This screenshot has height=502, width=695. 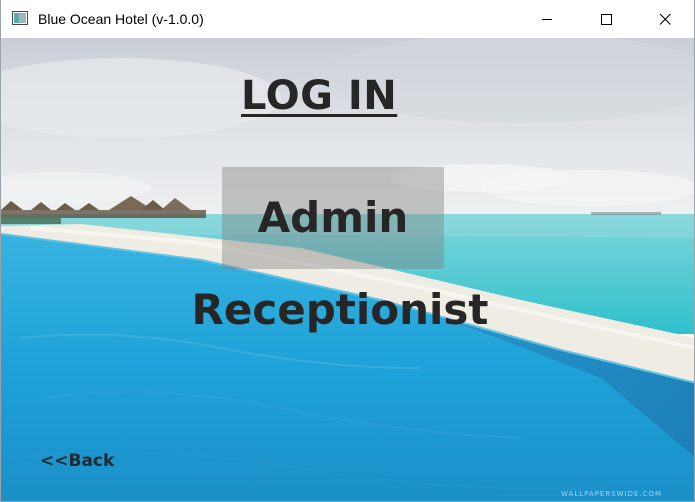 I want to click on receptionist-login-button: Receptionist, so click(x=340, y=310).